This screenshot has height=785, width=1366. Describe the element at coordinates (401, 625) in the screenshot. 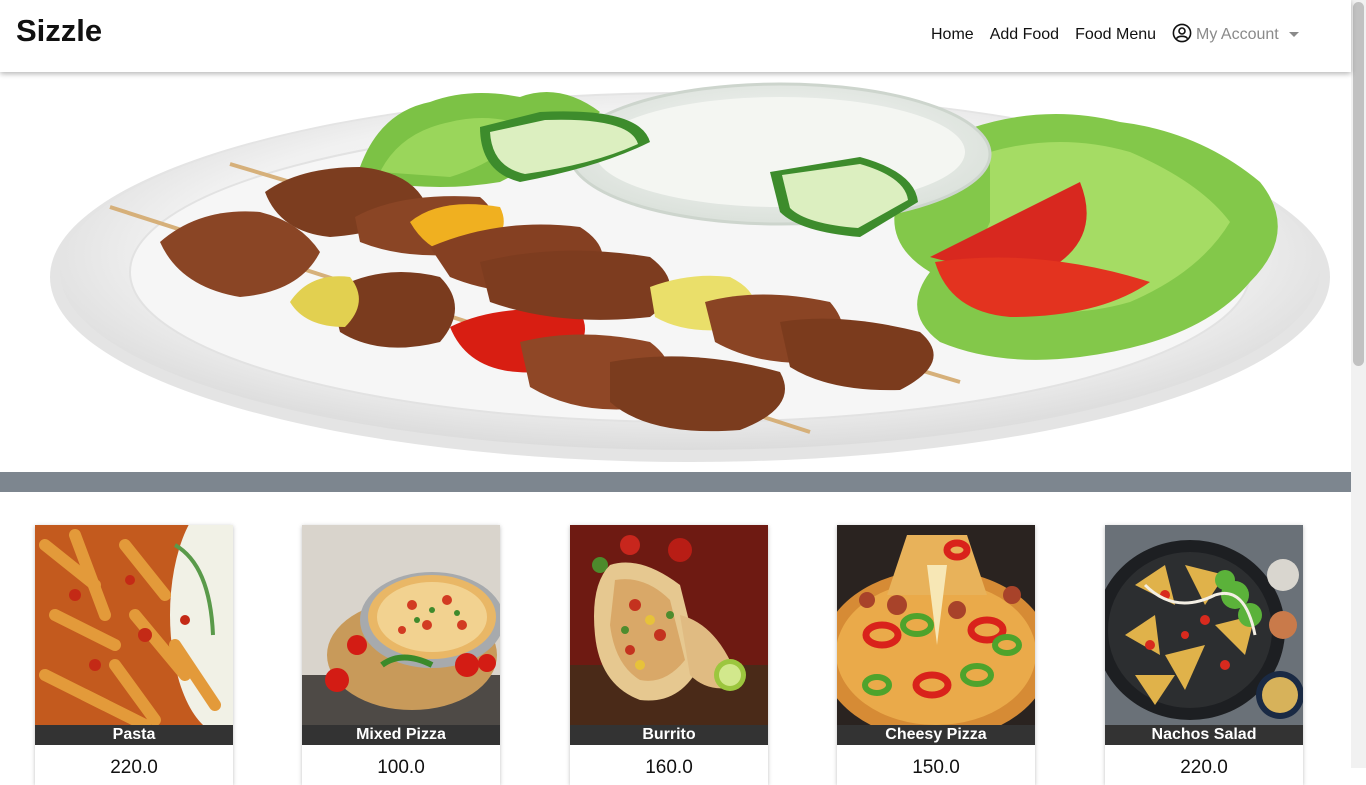

I see `food-image-mixed-pizza` at that location.